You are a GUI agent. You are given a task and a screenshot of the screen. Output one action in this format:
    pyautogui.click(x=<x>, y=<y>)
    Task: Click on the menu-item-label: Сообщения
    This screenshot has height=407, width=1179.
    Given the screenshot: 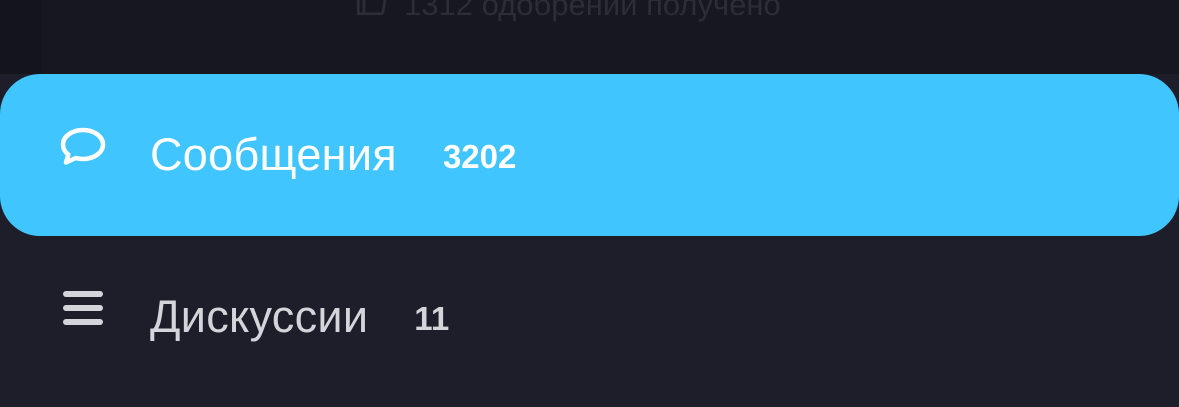 What is the action you would take?
    pyautogui.click(x=273, y=154)
    